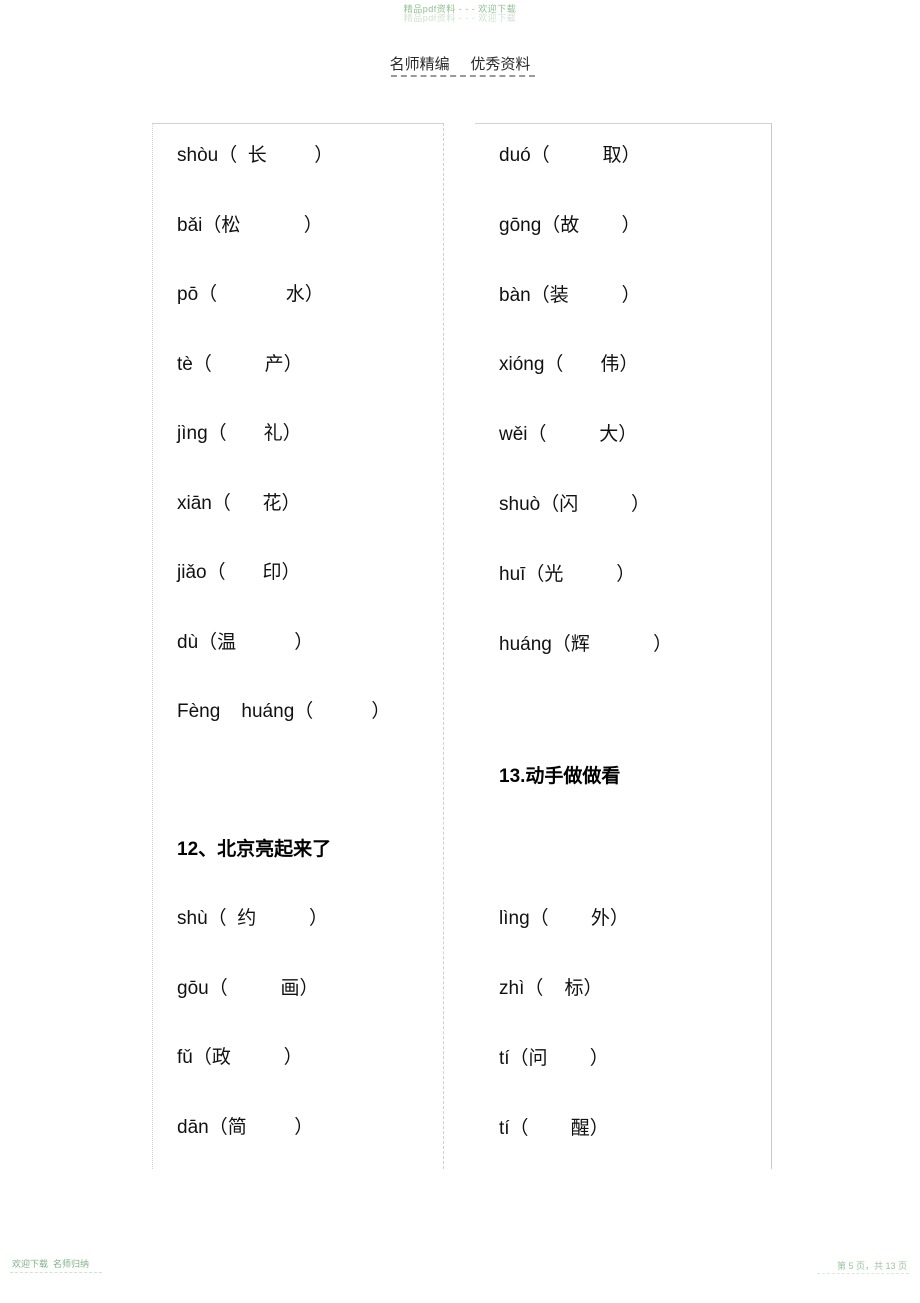  Describe the element at coordinates (56, 1272) in the screenshot. I see `footer-left-rule` at that location.